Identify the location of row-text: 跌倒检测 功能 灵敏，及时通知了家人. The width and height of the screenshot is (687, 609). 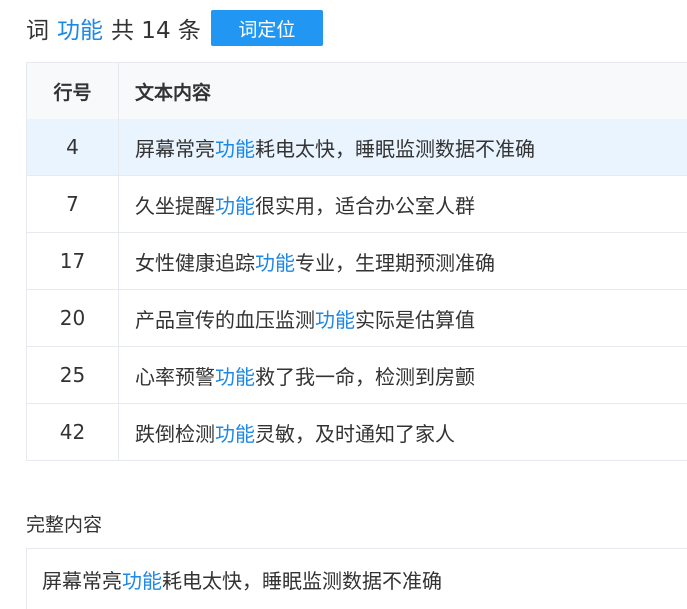
(403, 432).